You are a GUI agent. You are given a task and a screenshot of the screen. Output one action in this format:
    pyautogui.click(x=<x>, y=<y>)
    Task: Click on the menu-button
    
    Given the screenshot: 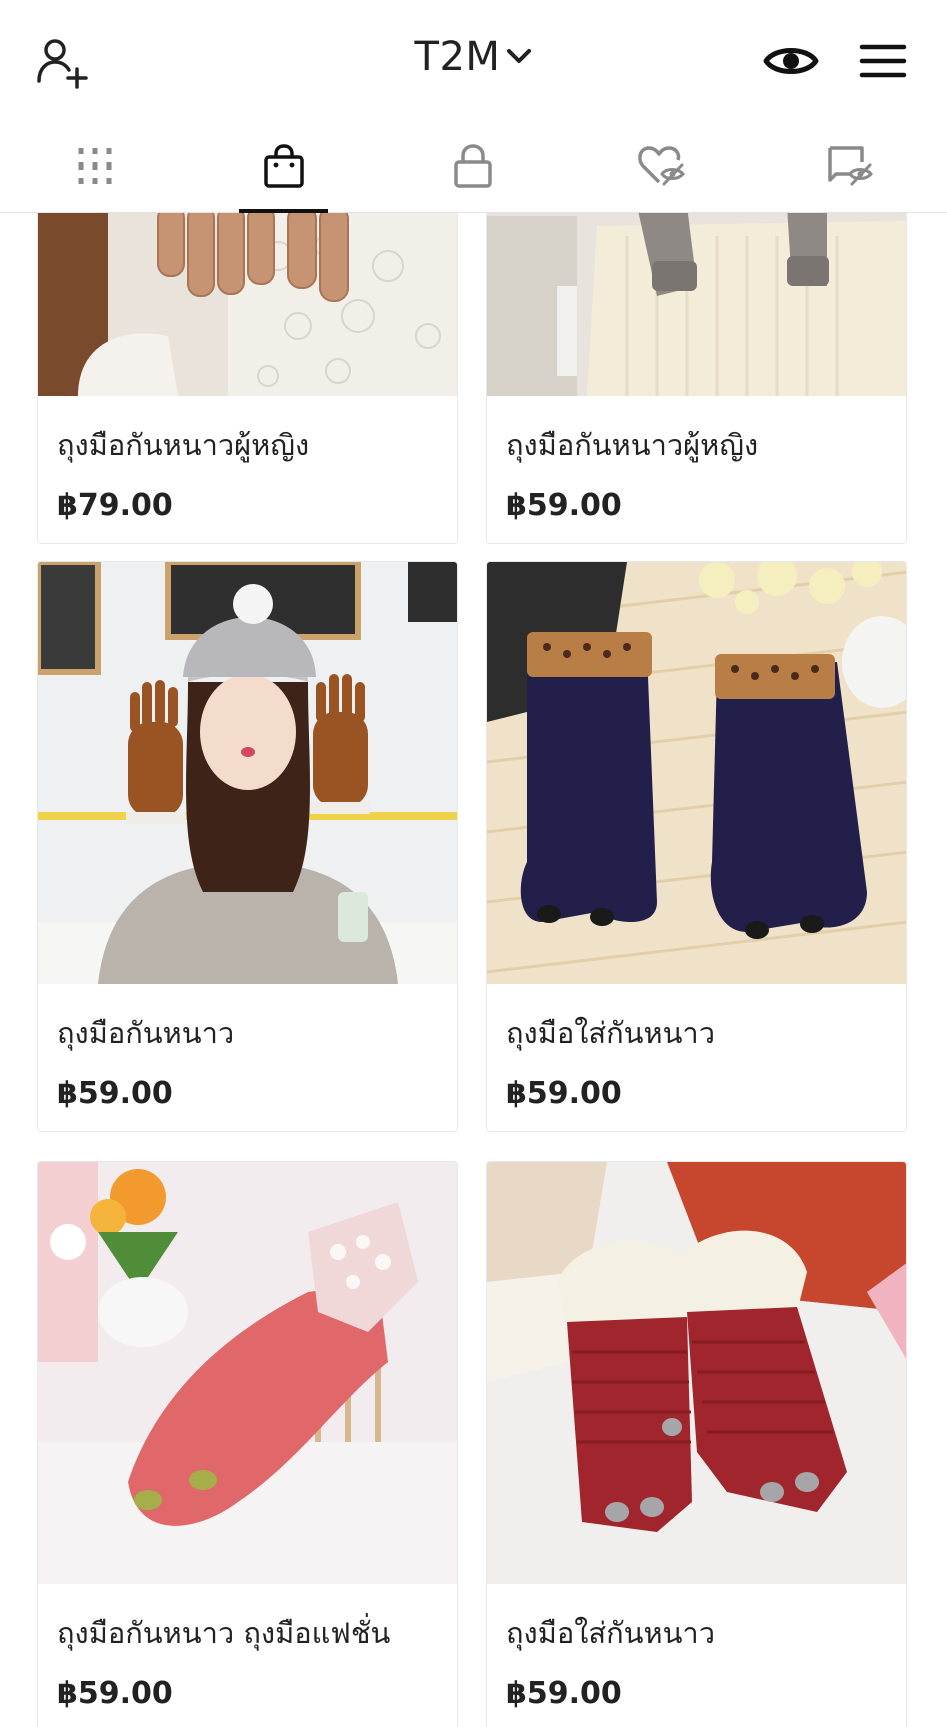 What is the action you would take?
    pyautogui.click(x=883, y=61)
    